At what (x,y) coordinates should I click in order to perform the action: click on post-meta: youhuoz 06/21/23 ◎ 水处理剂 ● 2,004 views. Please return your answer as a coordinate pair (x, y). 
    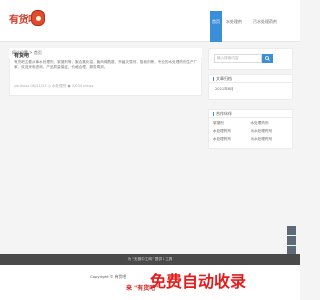
    Looking at the image, I should click on (54, 86).